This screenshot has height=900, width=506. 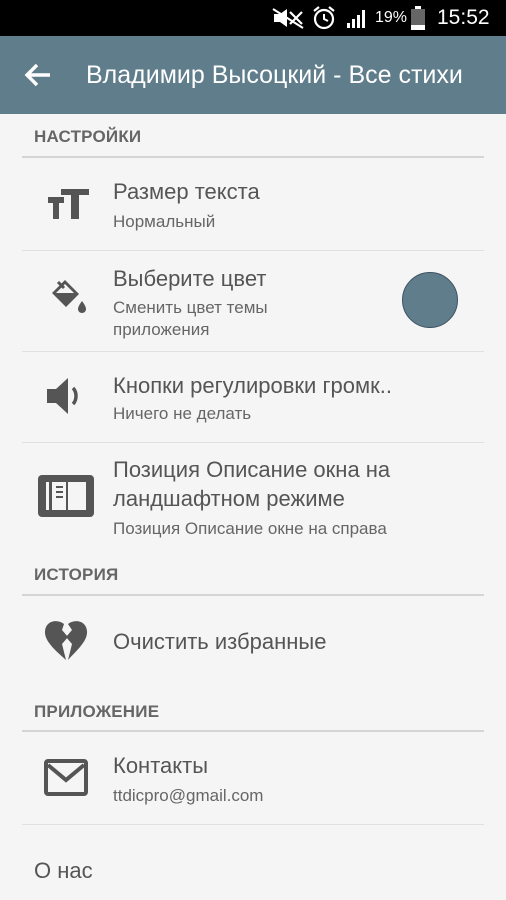 I want to click on pref-title: Кнопки регулировки громк.., so click(x=252, y=385).